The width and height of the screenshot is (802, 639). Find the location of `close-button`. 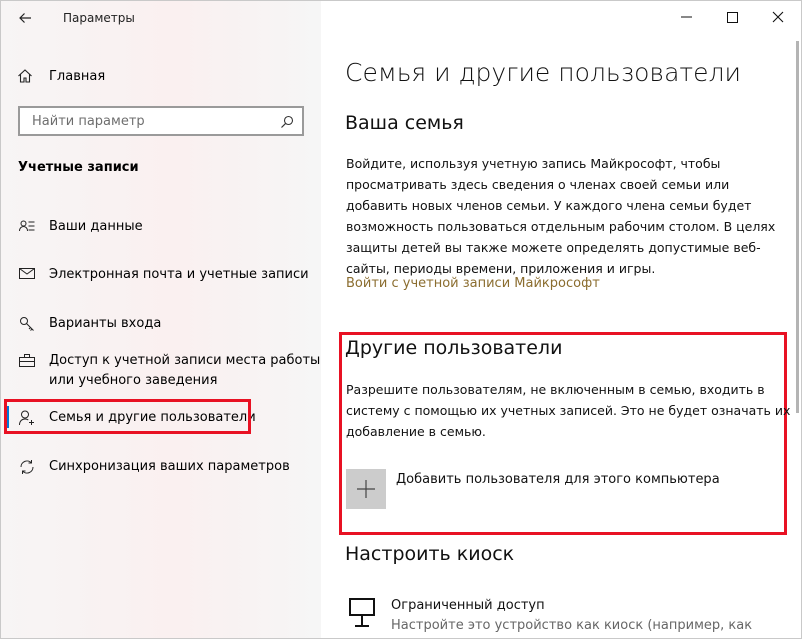

close-button is located at coordinates (778, 17).